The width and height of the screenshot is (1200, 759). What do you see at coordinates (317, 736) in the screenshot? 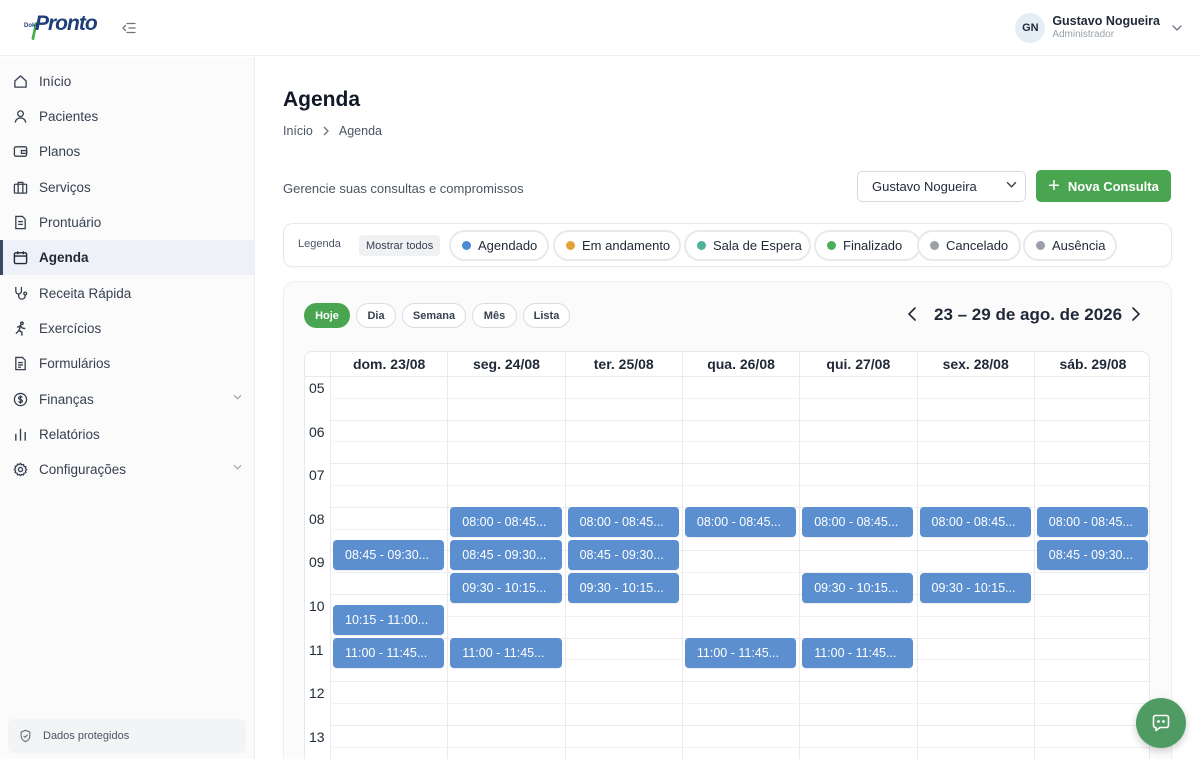
I see `hour-label: 13` at bounding box center [317, 736].